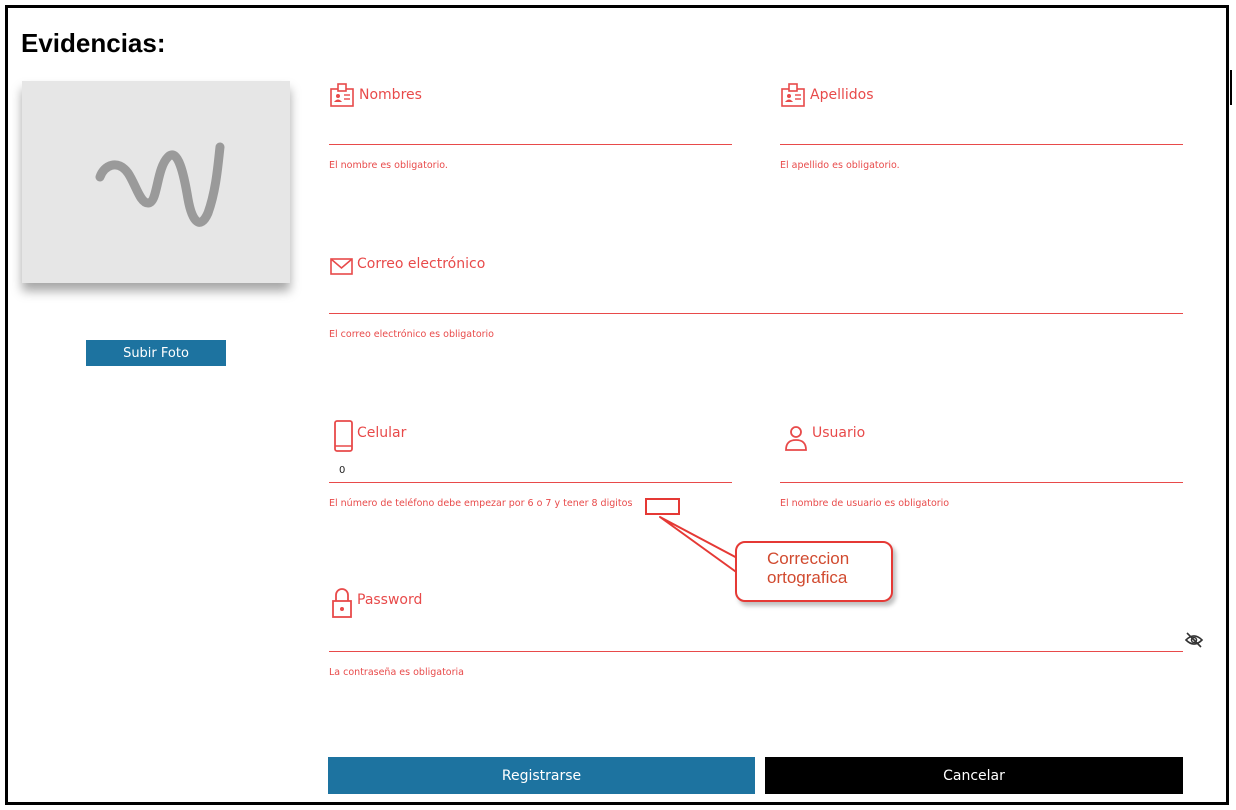 The height and width of the screenshot is (810, 1236). Describe the element at coordinates (842, 95) in the screenshot. I see `apellidos-label: Apellidos` at that location.